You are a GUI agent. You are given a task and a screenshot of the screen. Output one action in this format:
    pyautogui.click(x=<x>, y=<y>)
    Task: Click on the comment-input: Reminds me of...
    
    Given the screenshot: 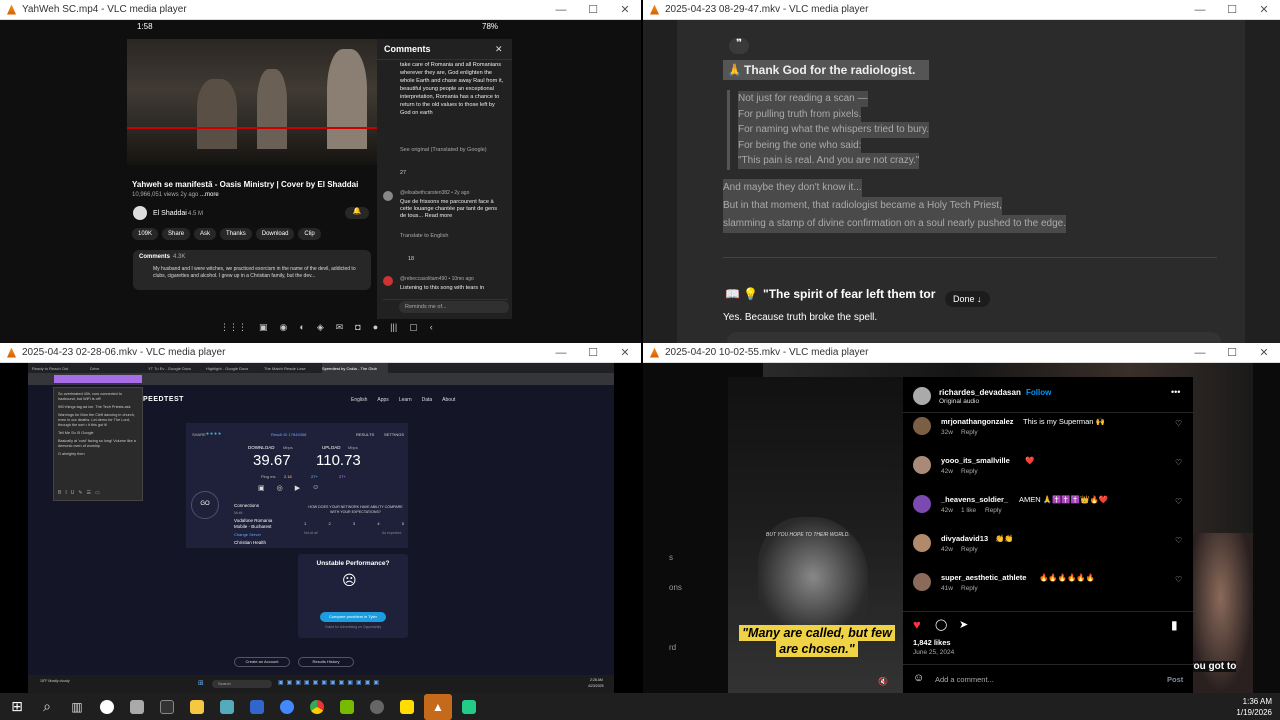 What is the action you would take?
    pyautogui.click(x=454, y=307)
    